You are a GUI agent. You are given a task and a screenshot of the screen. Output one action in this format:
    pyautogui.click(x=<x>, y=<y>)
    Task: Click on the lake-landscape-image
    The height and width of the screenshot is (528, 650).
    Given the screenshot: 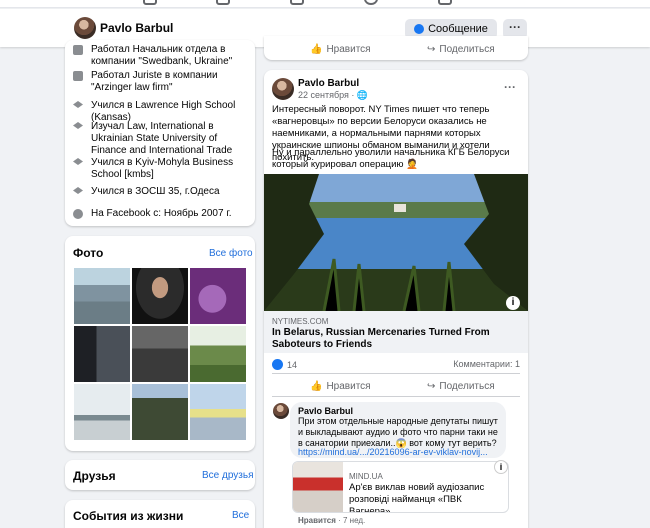 What is the action you would take?
    pyautogui.click(x=396, y=242)
    